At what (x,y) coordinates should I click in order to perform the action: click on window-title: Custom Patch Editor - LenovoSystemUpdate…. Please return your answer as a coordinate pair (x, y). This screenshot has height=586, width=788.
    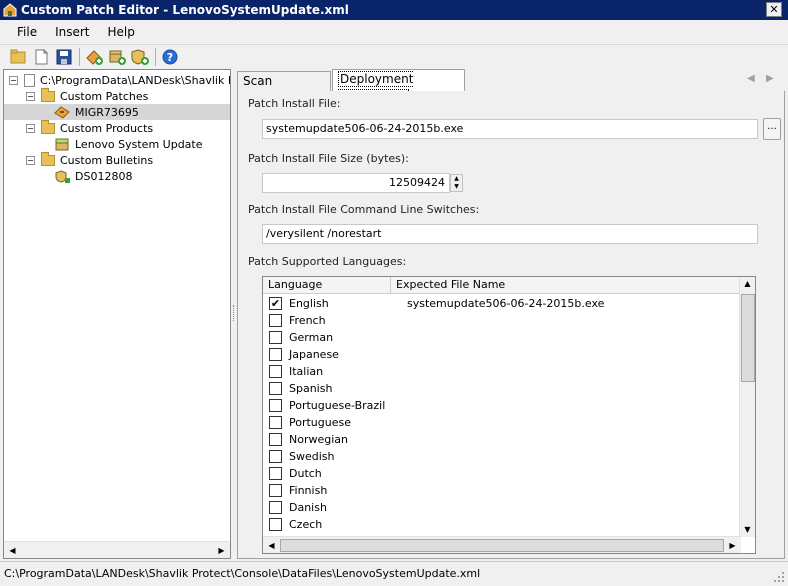
    Looking at the image, I should click on (185, 10).